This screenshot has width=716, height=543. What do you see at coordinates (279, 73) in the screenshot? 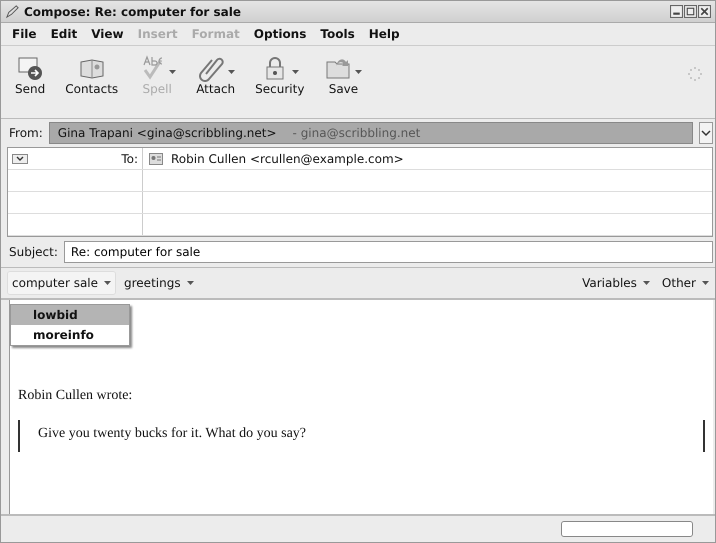
I see `toolbar-button: Security` at bounding box center [279, 73].